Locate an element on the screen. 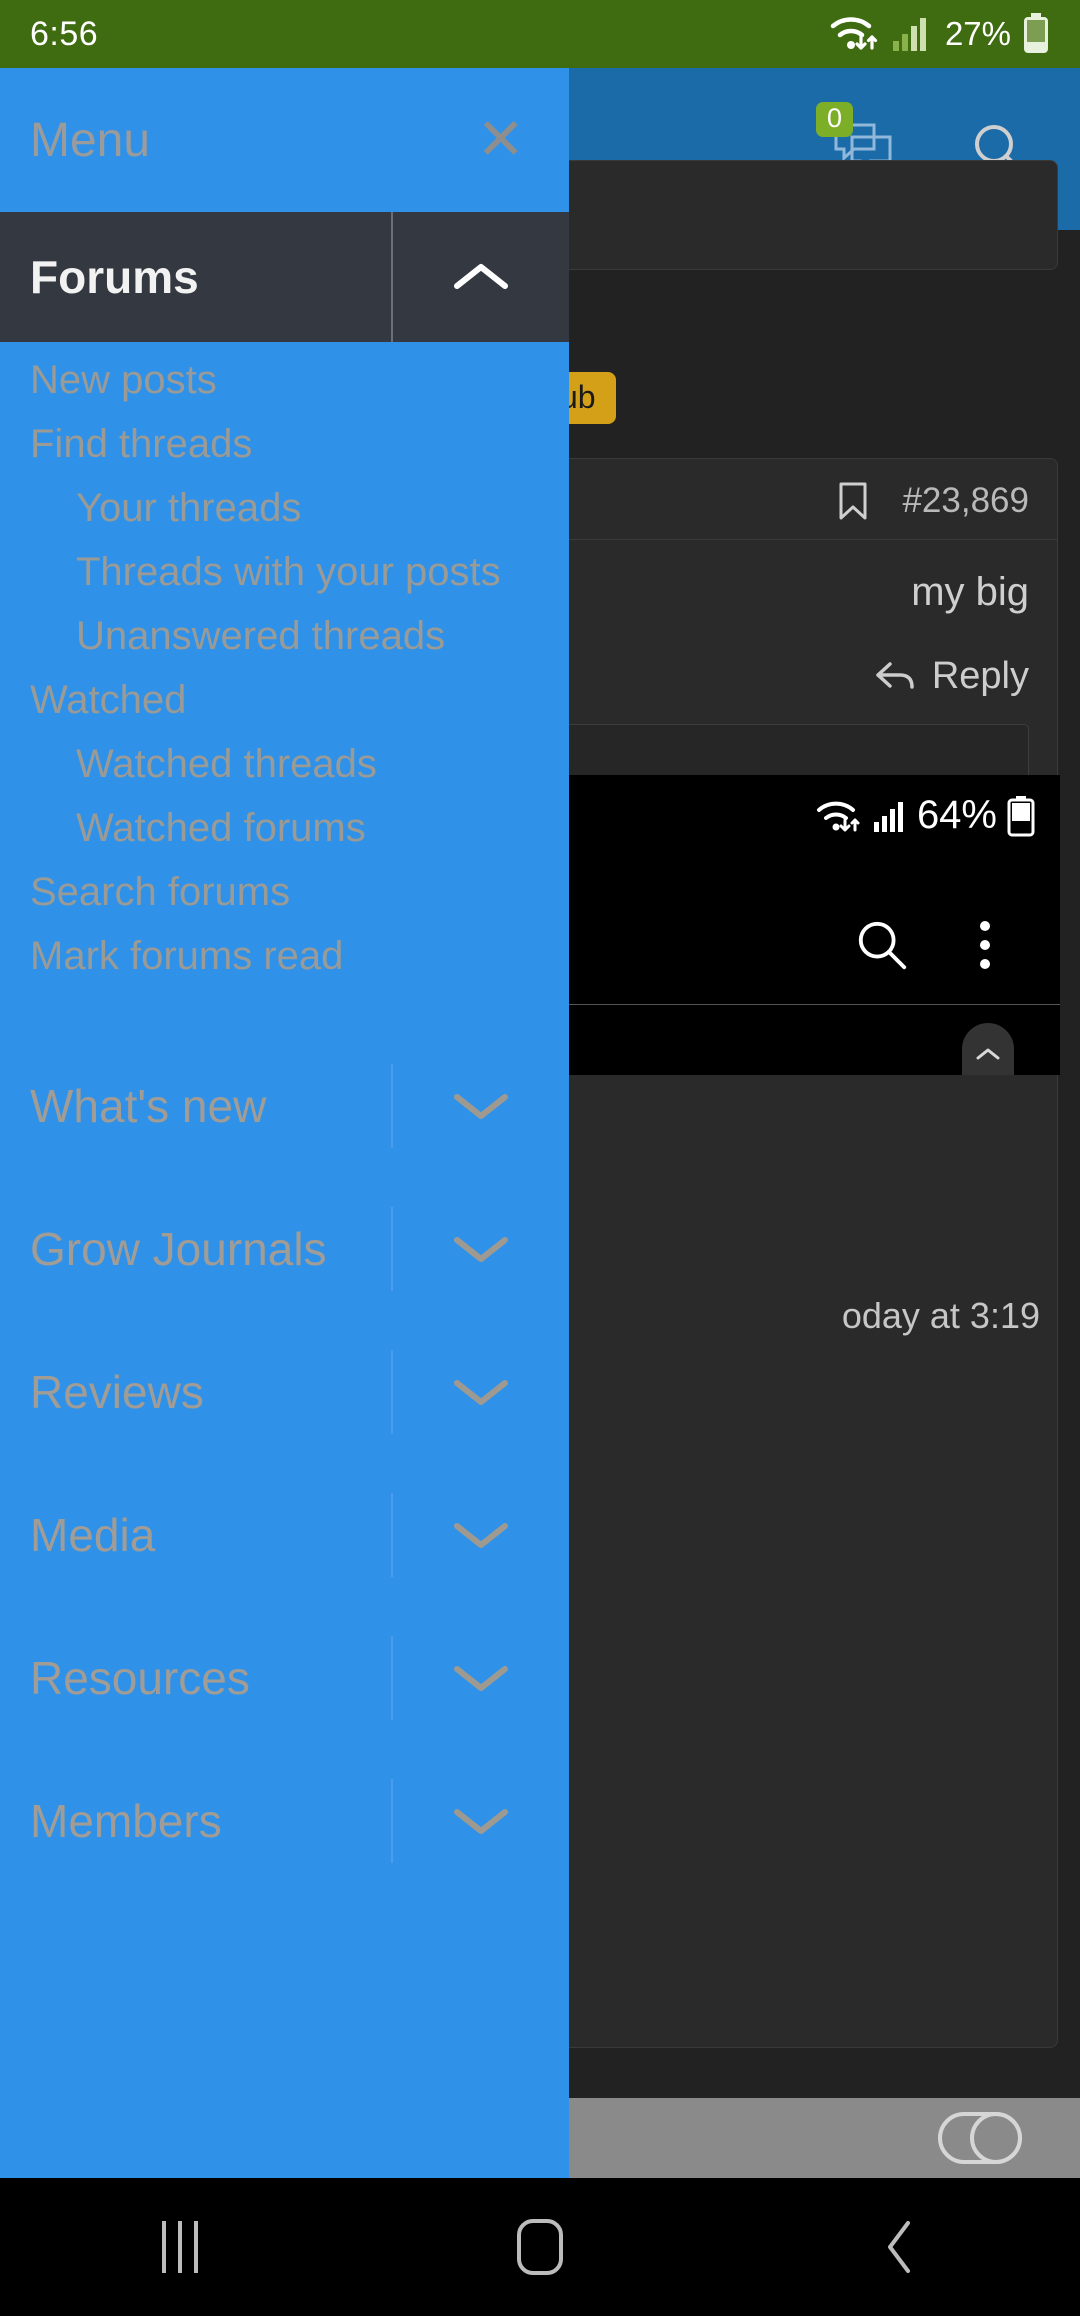  submenu-item-find-threads: Find threads is located at coordinates (284, 444).